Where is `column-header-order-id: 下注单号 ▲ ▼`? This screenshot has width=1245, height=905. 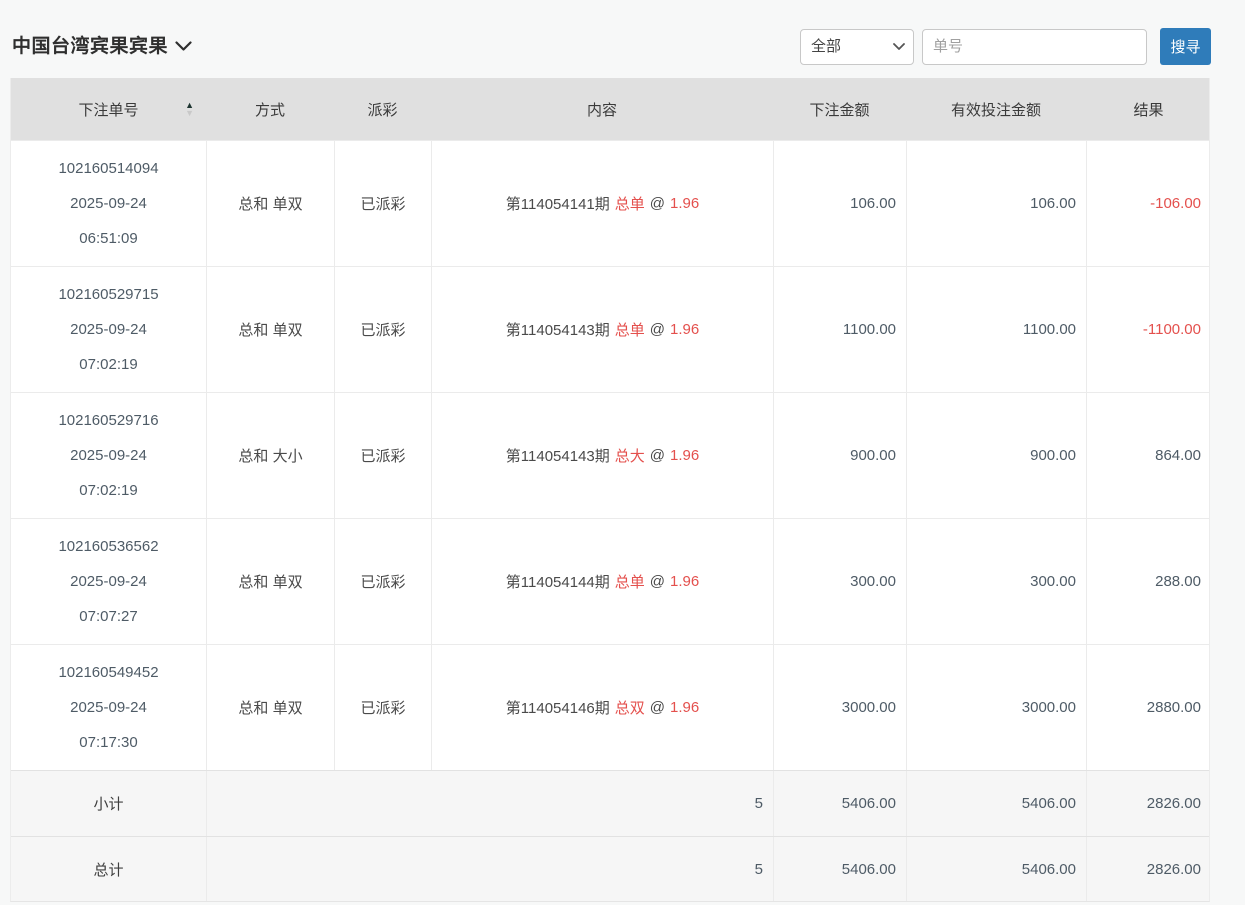
column-header-order-id: 下注单号 ▲ ▼ is located at coordinates (108, 109).